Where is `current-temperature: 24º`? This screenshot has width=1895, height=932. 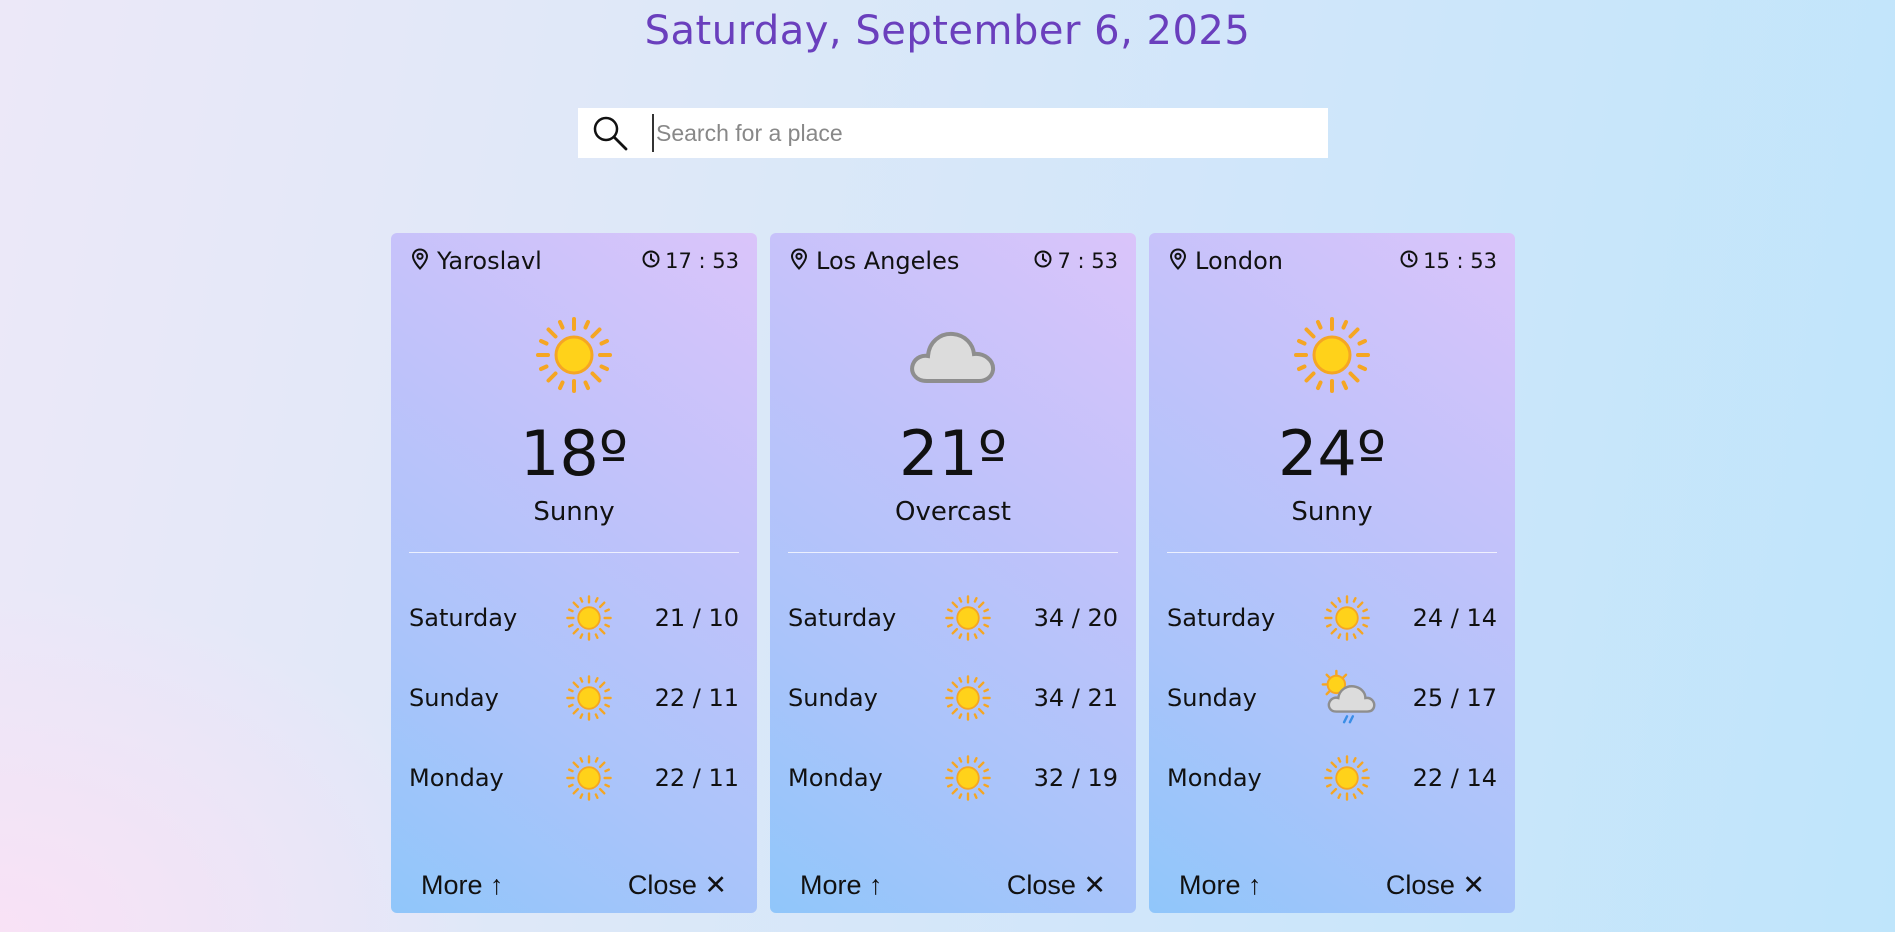 current-temperature: 24º is located at coordinates (1332, 453).